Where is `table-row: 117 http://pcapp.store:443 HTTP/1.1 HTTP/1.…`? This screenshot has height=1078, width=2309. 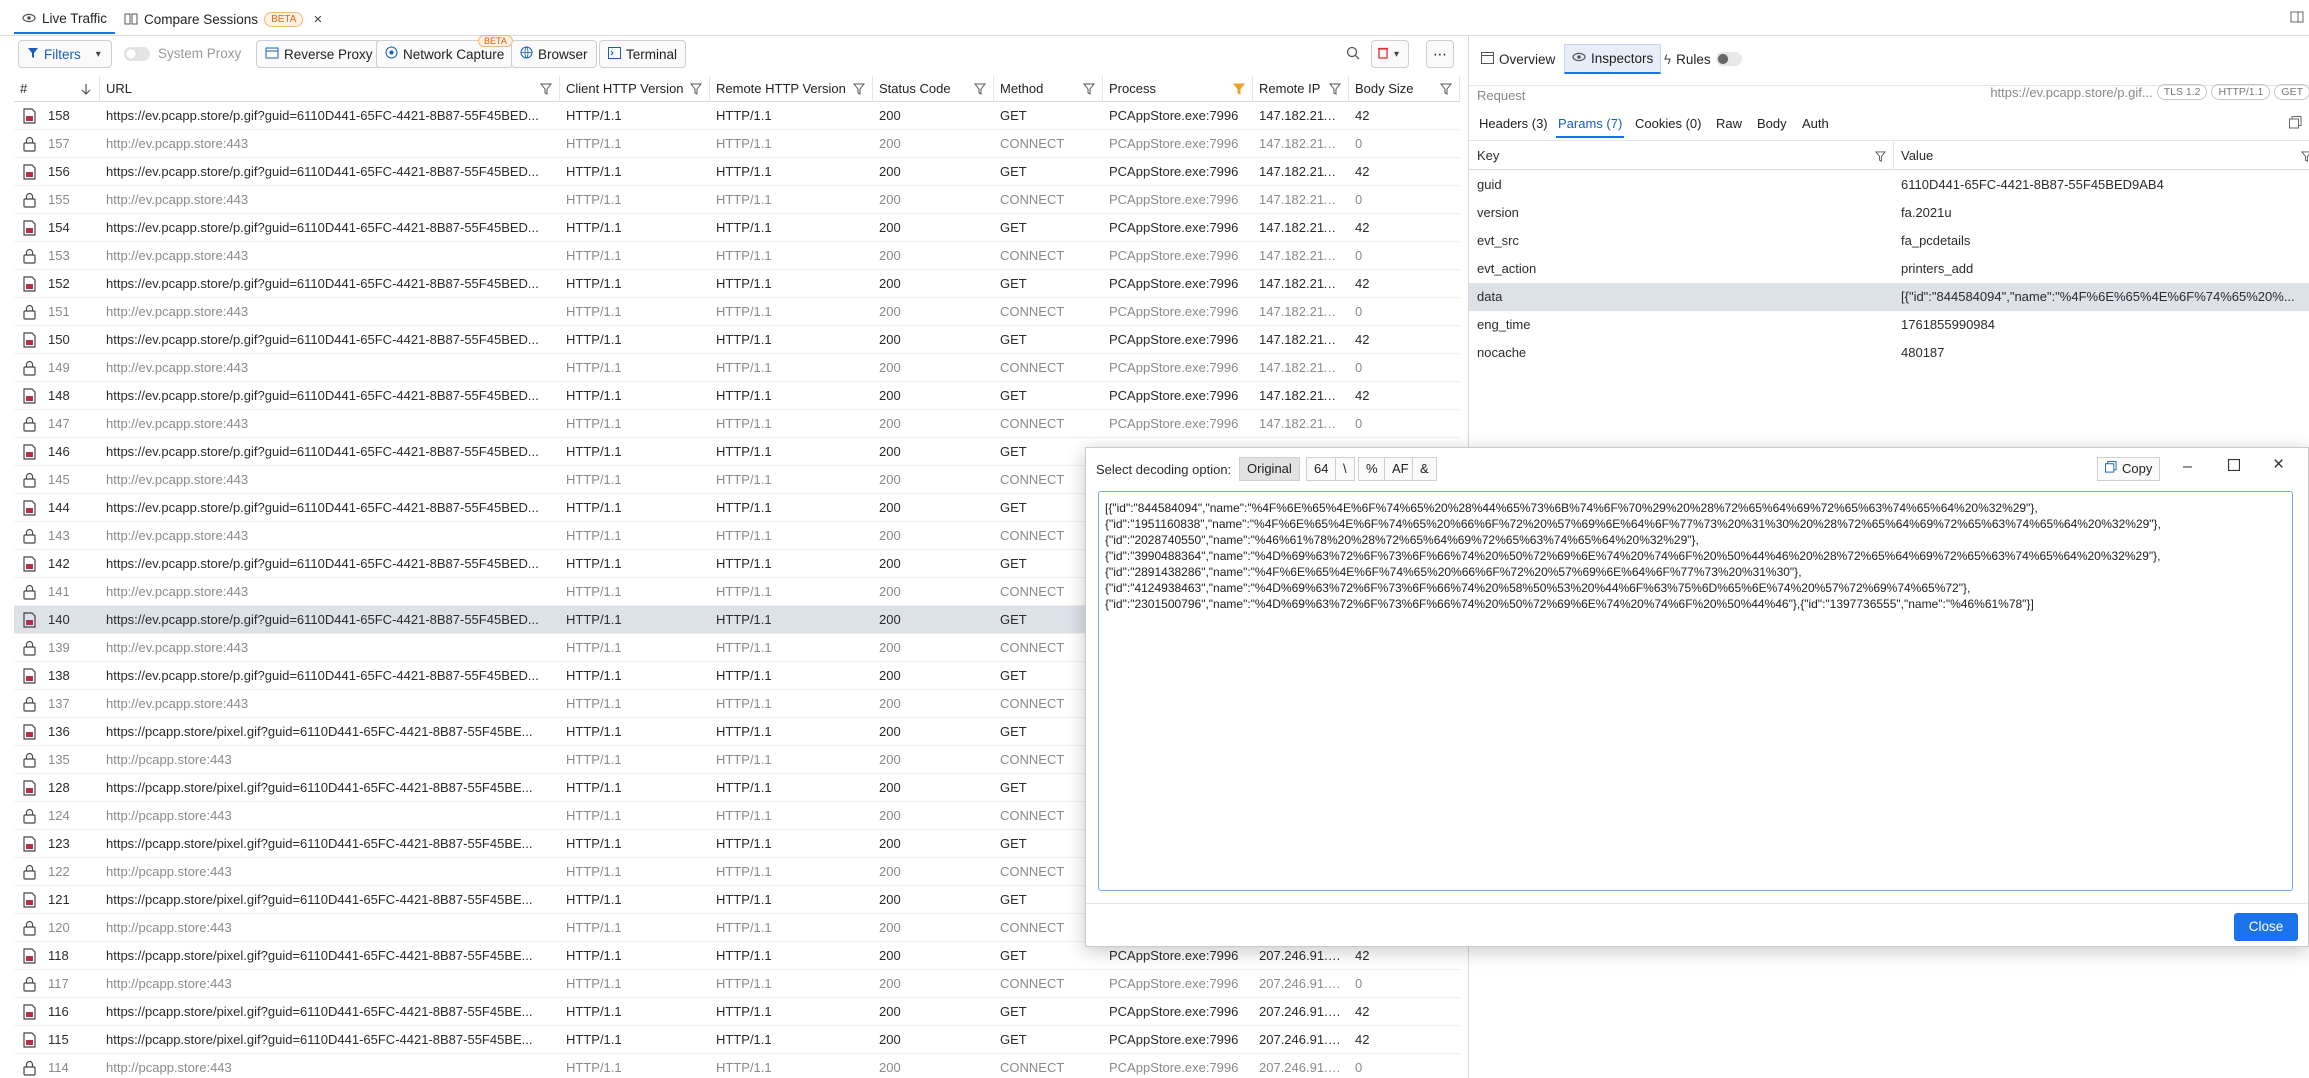 table-row: 117 http://pcapp.store:443 HTTP/1.1 HTTP/1.… is located at coordinates (737, 984).